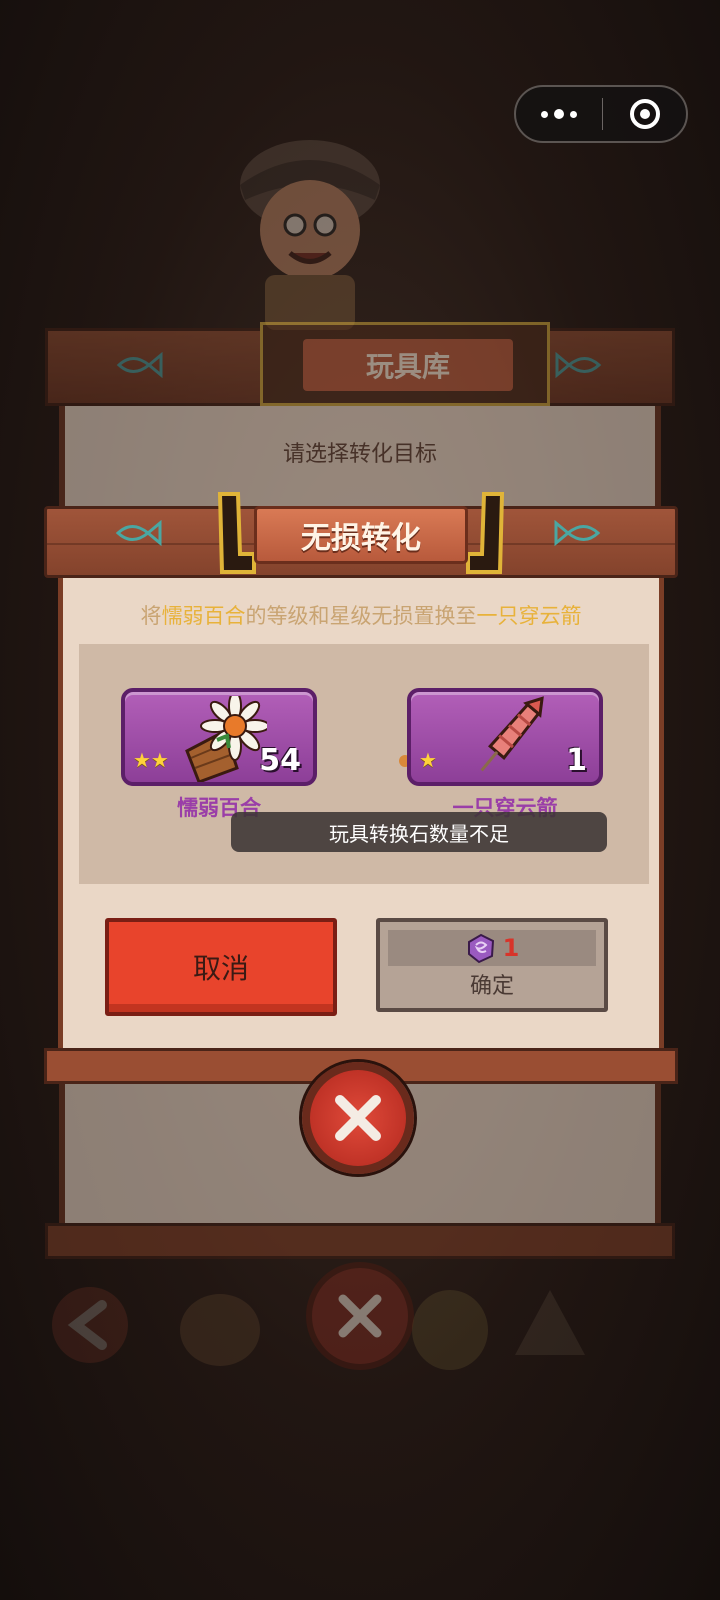  What do you see at coordinates (529, 616) in the screenshot?
I see `desc-target-name: 一只穿云箭` at bounding box center [529, 616].